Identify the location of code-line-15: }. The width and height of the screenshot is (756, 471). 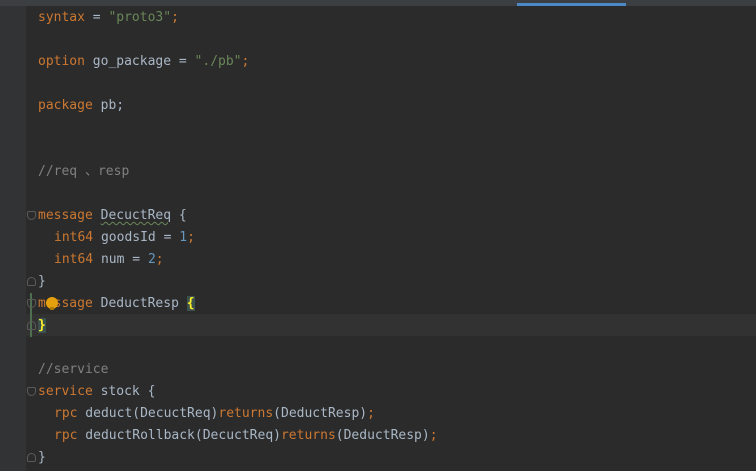
(42, 326).